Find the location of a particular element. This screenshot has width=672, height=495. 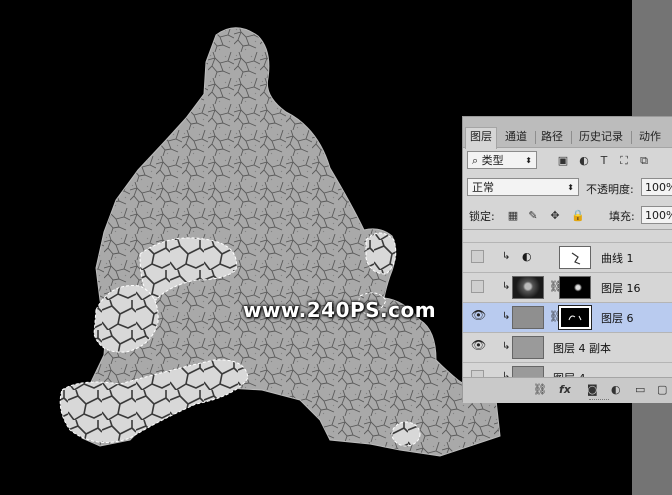

tab-channels: 通道 is located at coordinates (516, 137).